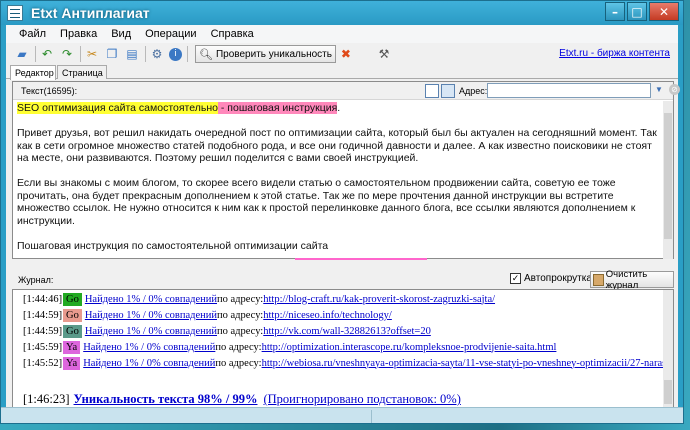 The width and height of the screenshot is (690, 430). I want to click on tools-icon: ⚒, so click(384, 54).